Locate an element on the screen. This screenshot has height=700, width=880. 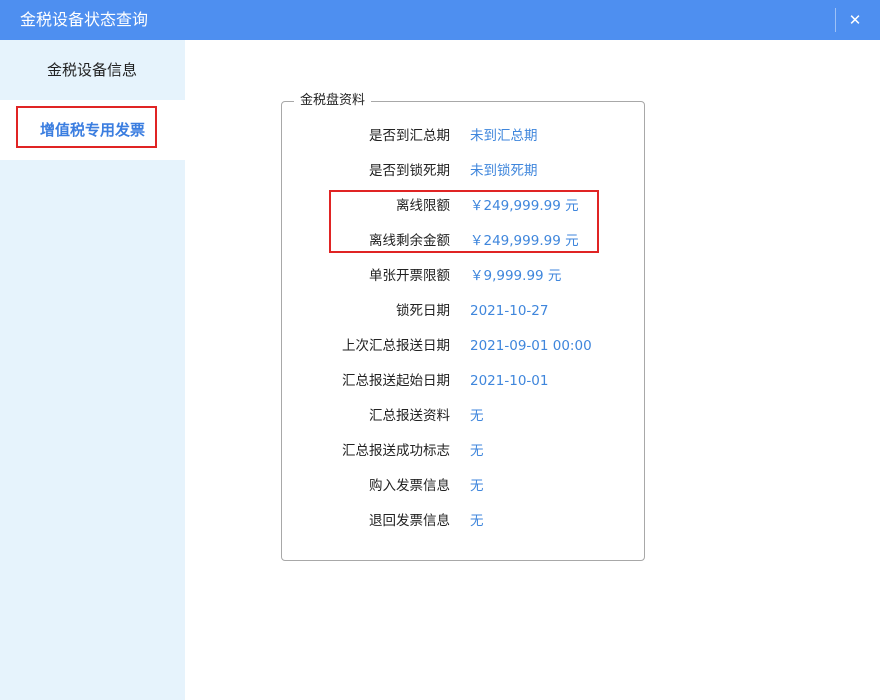
info-label: 汇总报送起始日期 is located at coordinates (396, 381).